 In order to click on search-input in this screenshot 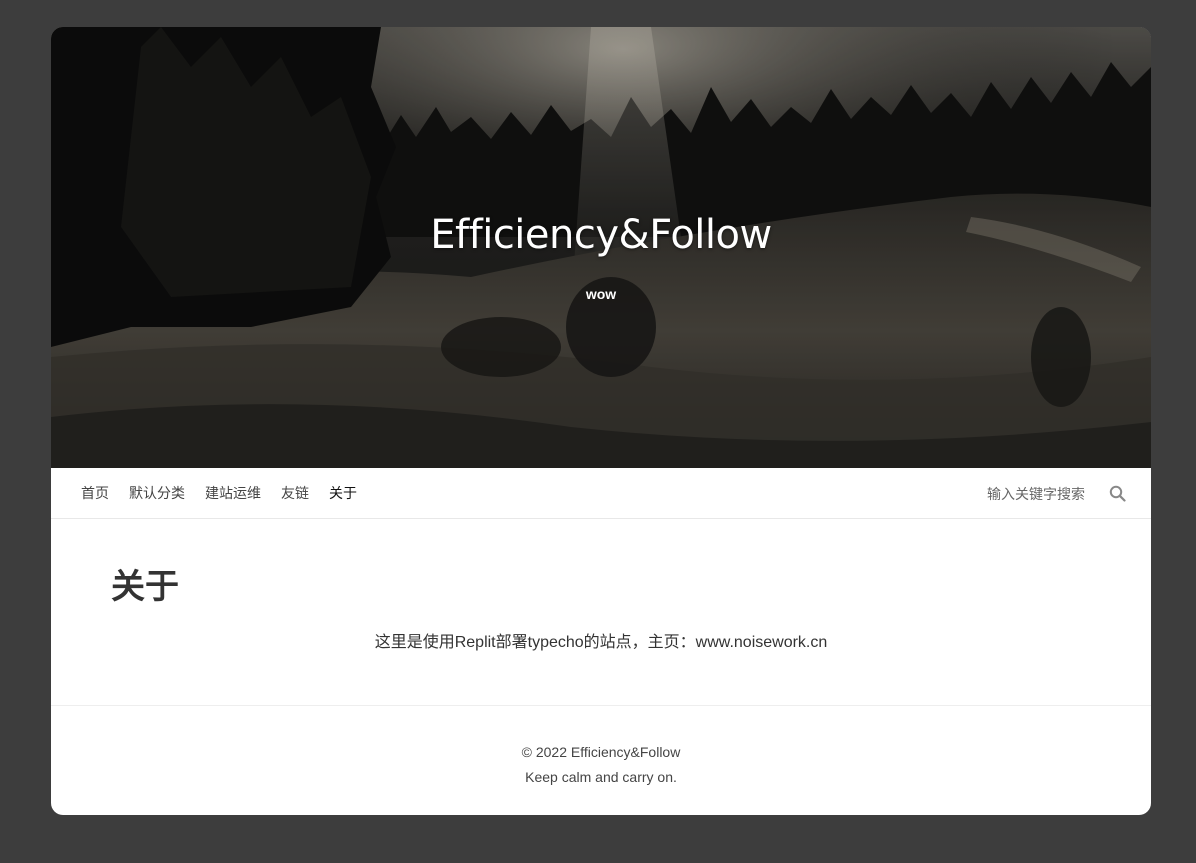, I will do `click(1030, 493)`.